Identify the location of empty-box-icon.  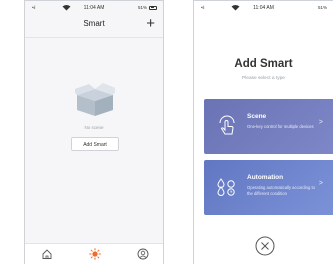
(95, 99).